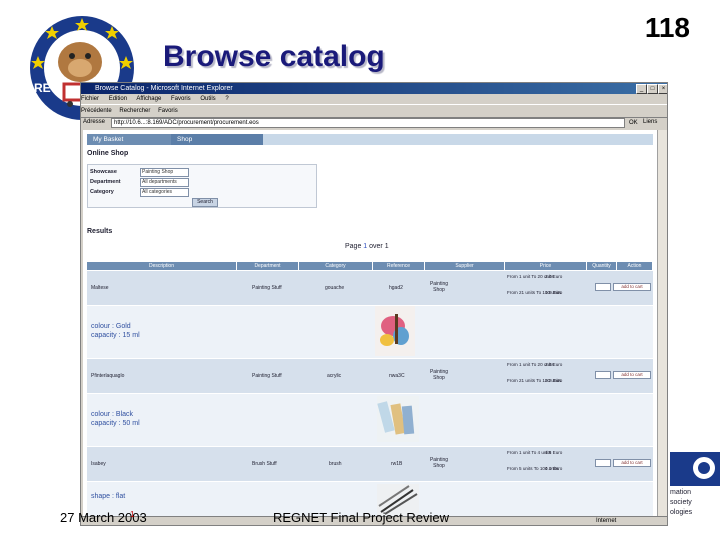  I want to click on menu-item-edit: Edition, so click(118, 99).